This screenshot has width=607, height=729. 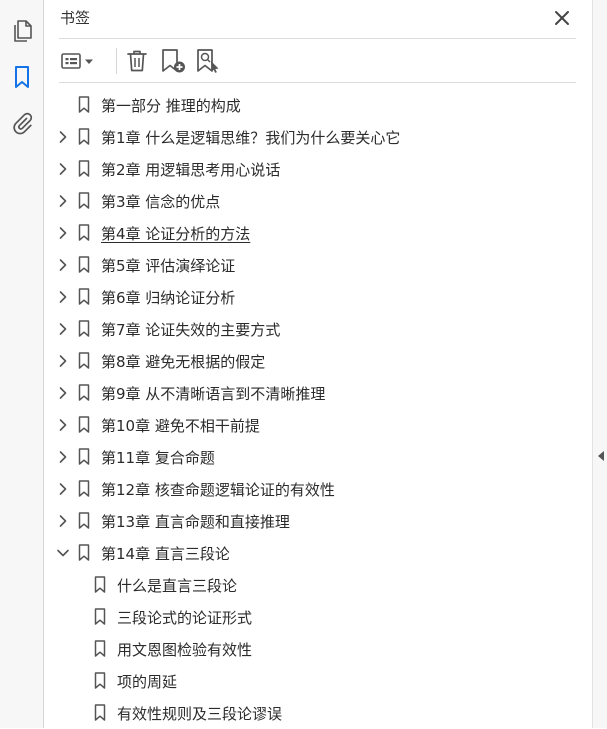 I want to click on panel-header: 书签, so click(x=318, y=18).